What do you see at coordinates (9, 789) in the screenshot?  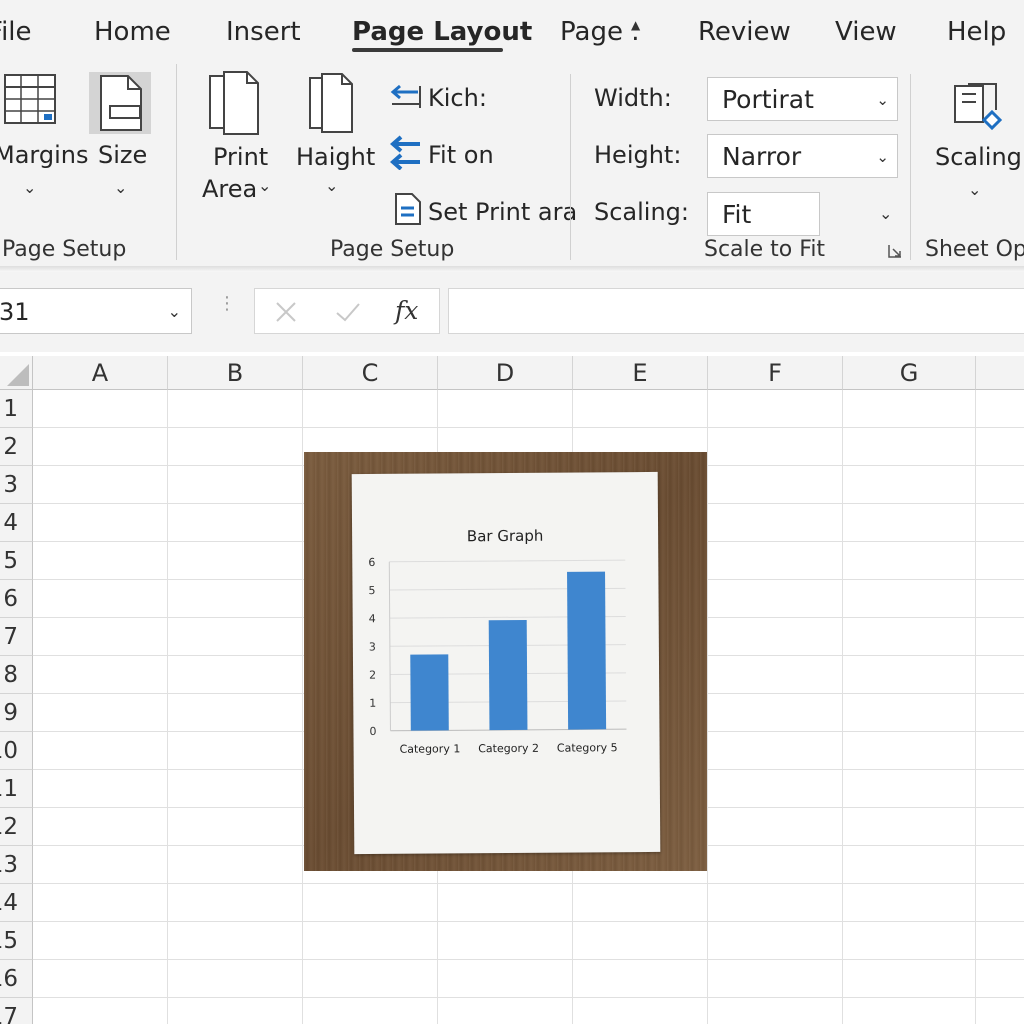 I see `row-header-label: 11` at bounding box center [9, 789].